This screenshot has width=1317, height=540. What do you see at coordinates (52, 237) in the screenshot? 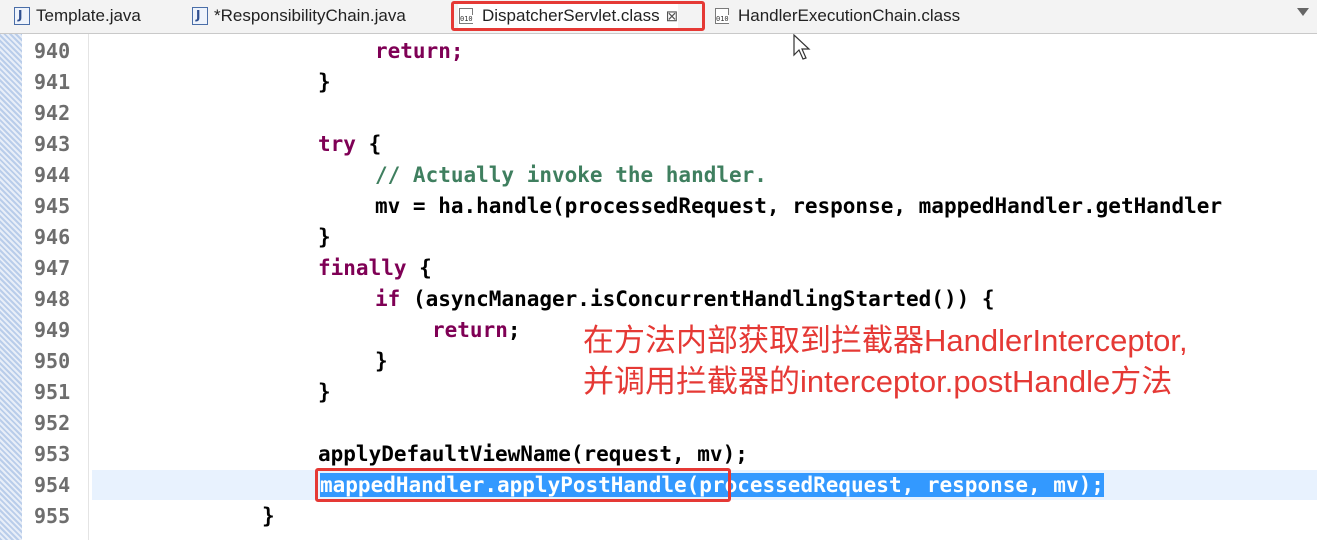
I see `line-number: 946` at bounding box center [52, 237].